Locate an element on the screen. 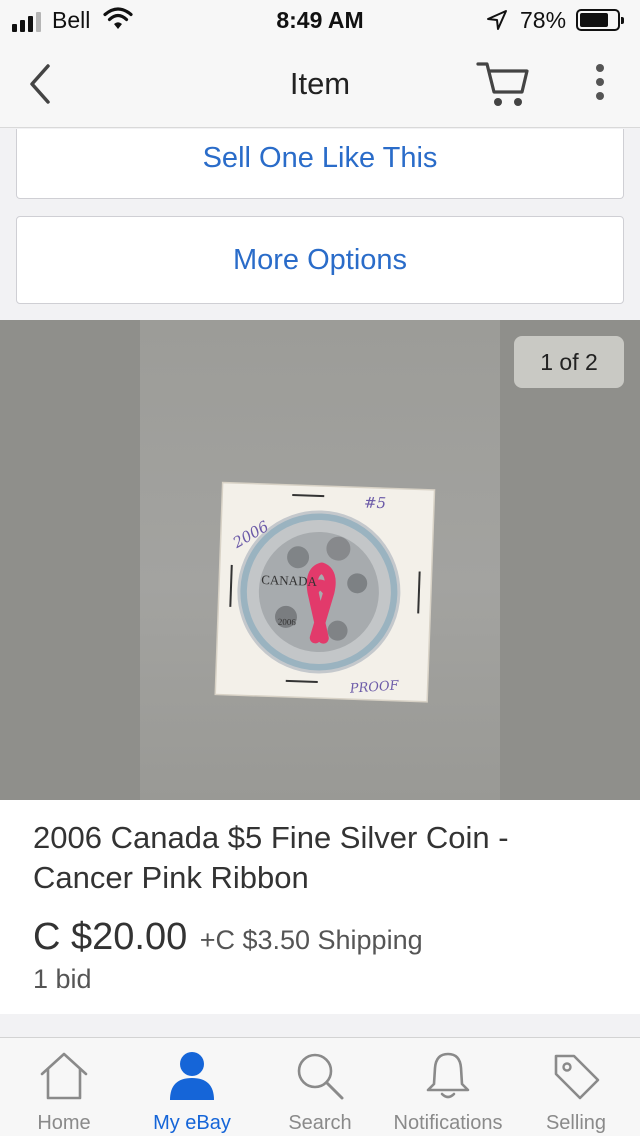 The width and height of the screenshot is (640, 1136). shopping-cart-icon is located at coordinates (502, 84).